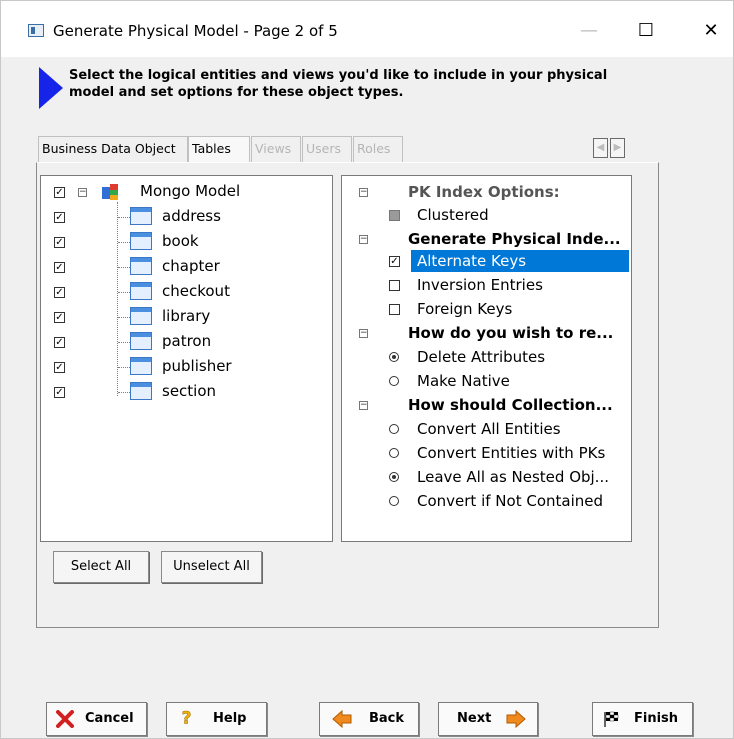 The height and width of the screenshot is (739, 734). What do you see at coordinates (600, 148) in the screenshot?
I see `tab-scroll-left-button: ◀` at bounding box center [600, 148].